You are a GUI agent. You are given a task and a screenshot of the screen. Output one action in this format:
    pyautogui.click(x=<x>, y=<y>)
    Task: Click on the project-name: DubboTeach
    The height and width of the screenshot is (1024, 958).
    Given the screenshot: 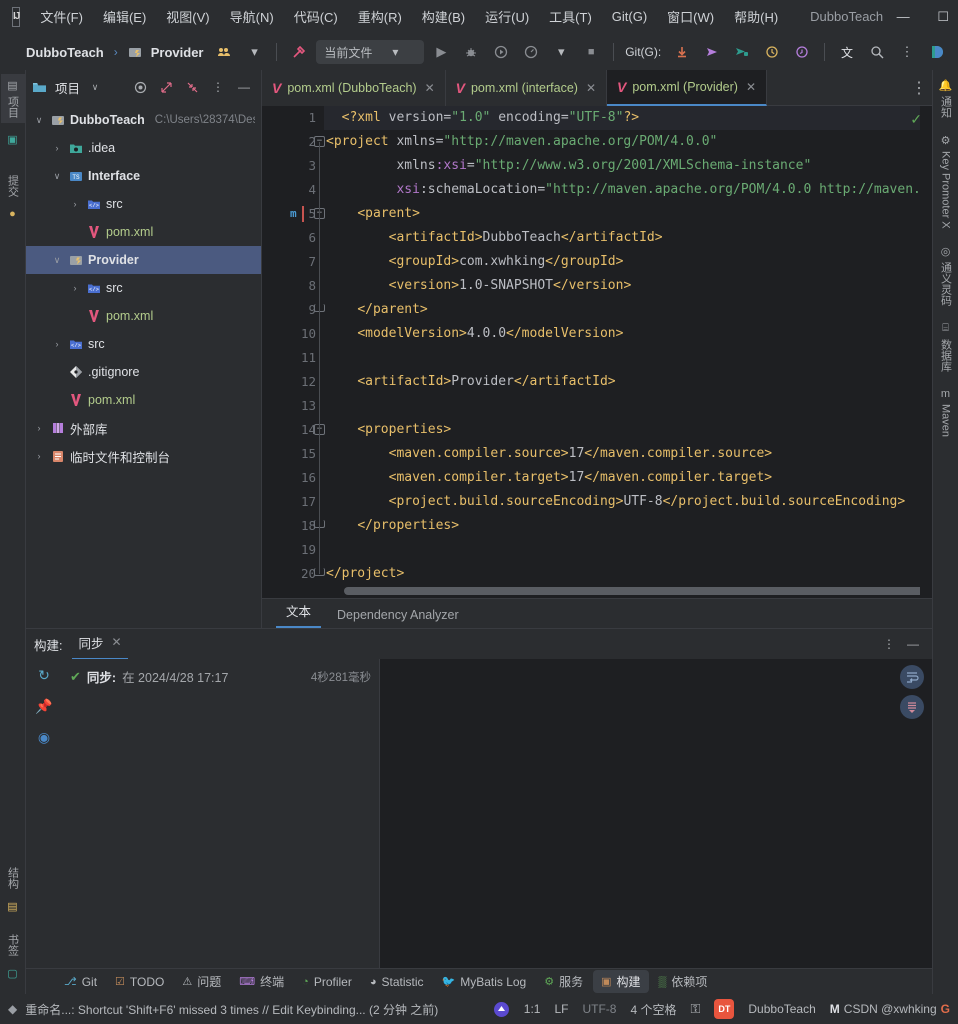 What is the action you would take?
    pyautogui.click(x=781, y=1009)
    